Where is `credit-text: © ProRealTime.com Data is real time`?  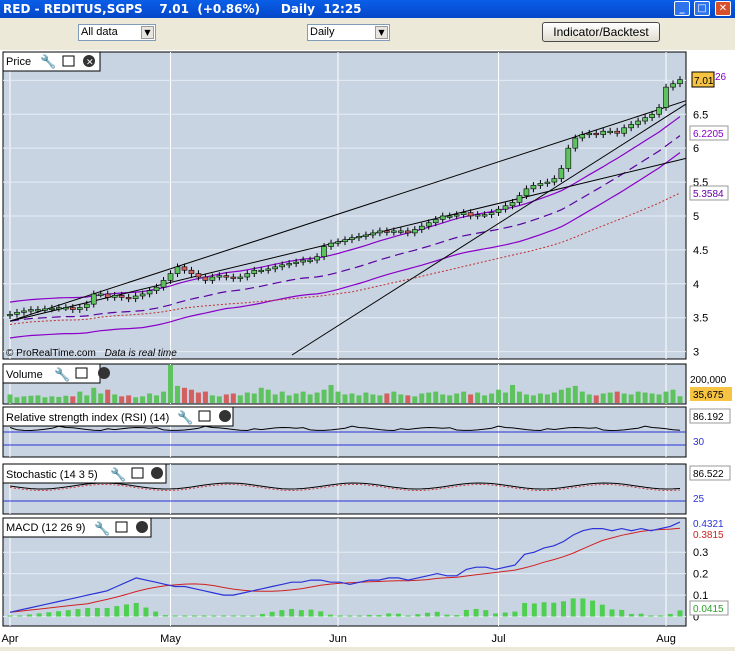
credit-text: © ProRealTime.com Data is real time is located at coordinates (91, 353).